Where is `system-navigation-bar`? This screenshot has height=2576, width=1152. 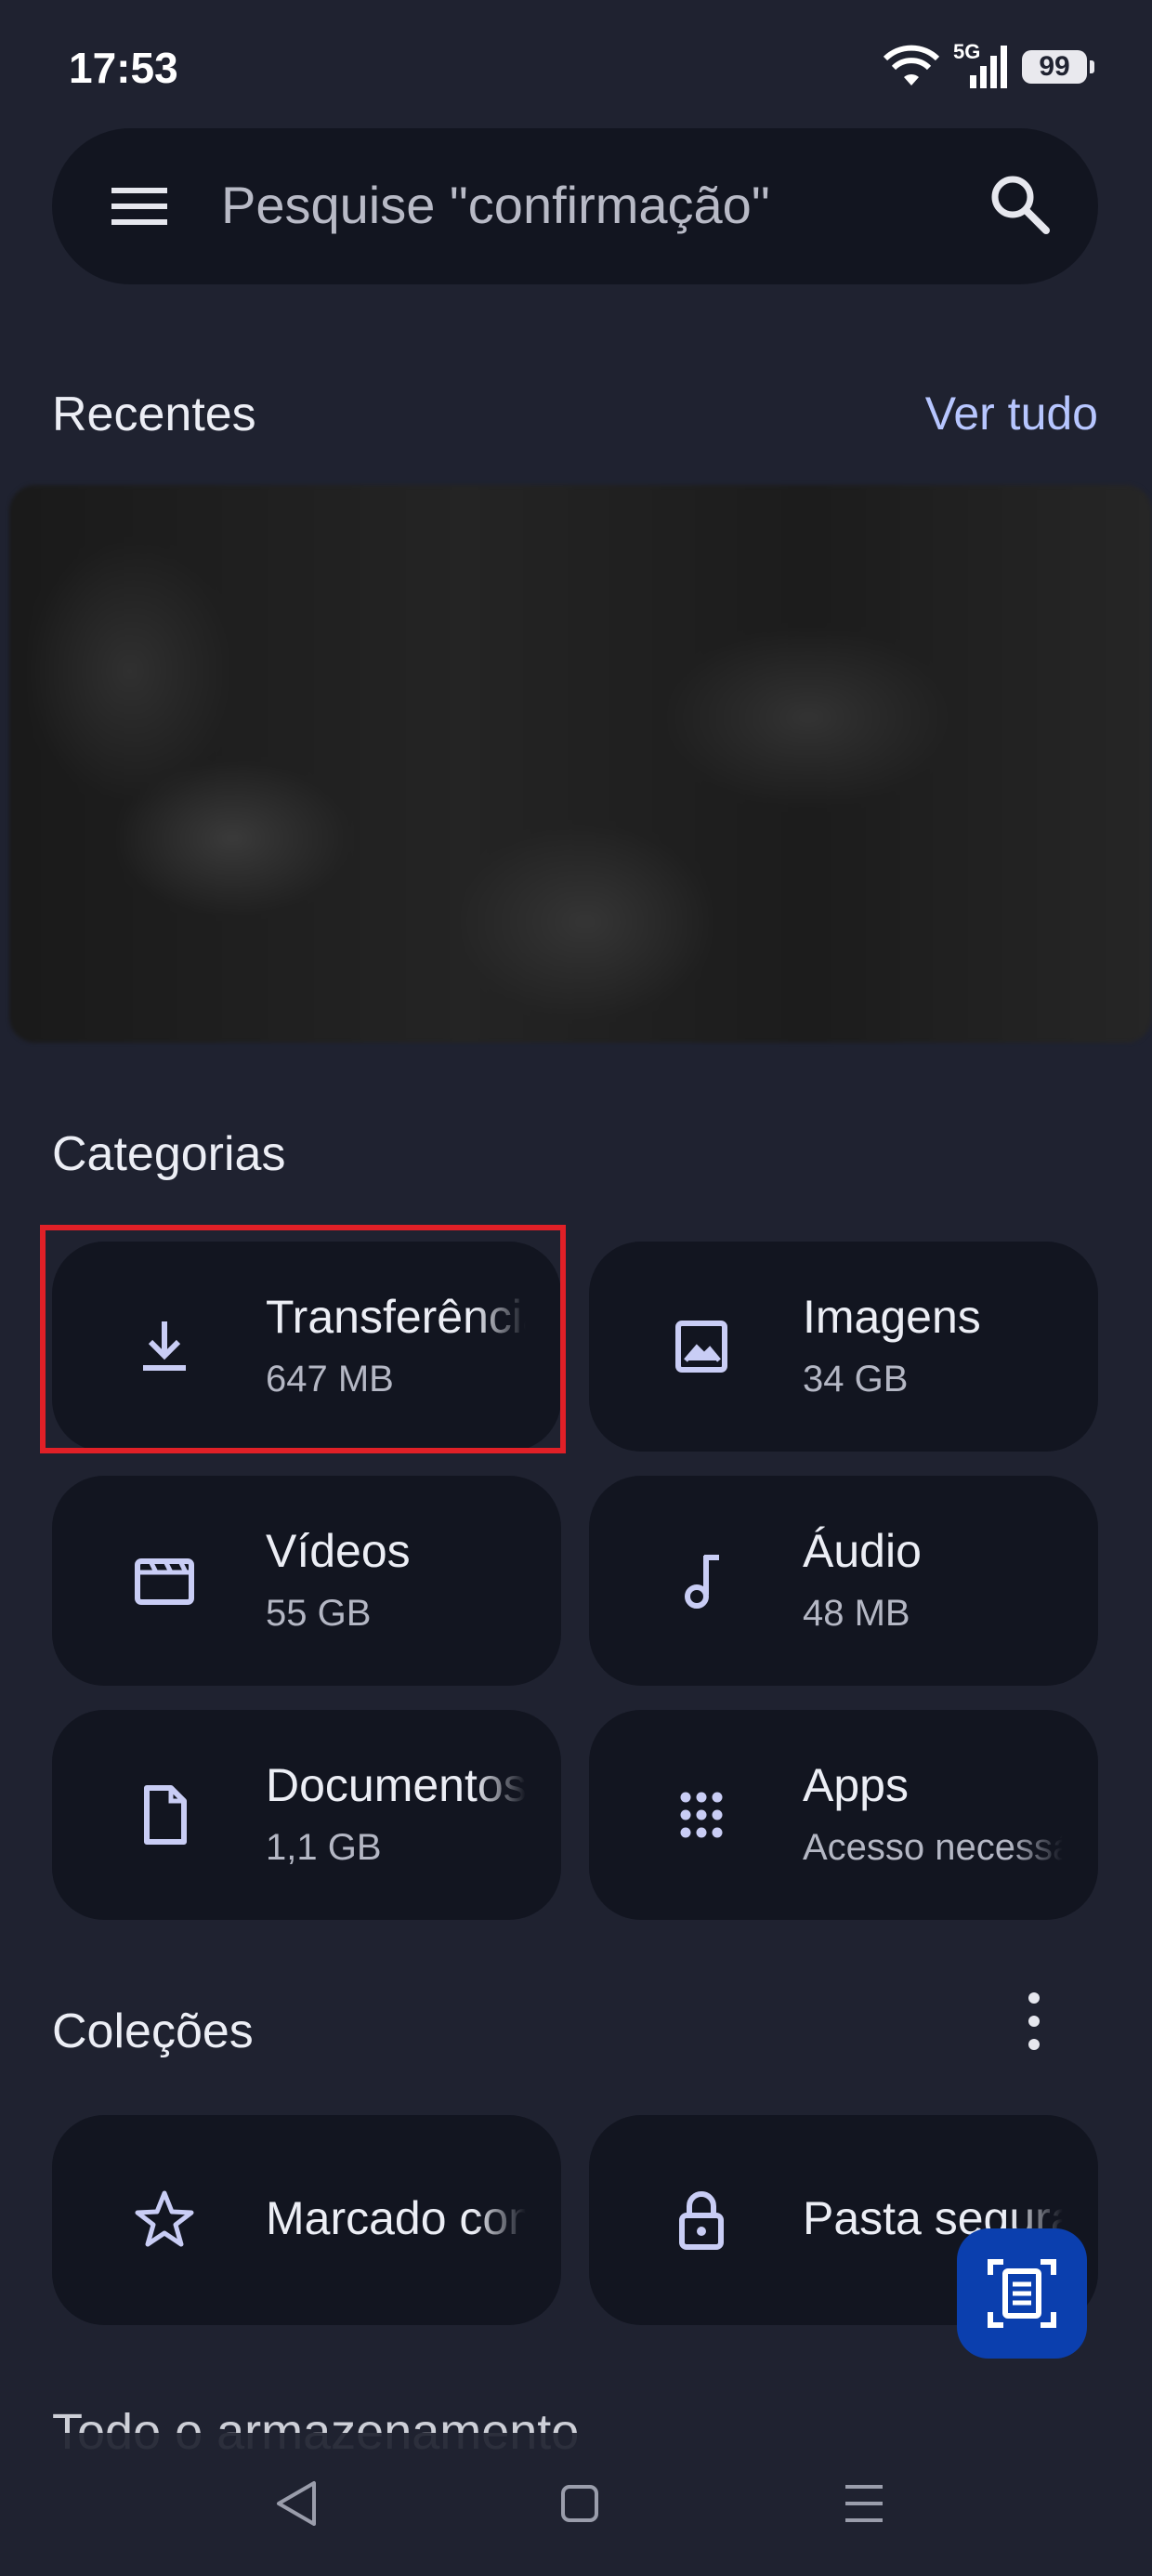
system-navigation-bar is located at coordinates (576, 2504).